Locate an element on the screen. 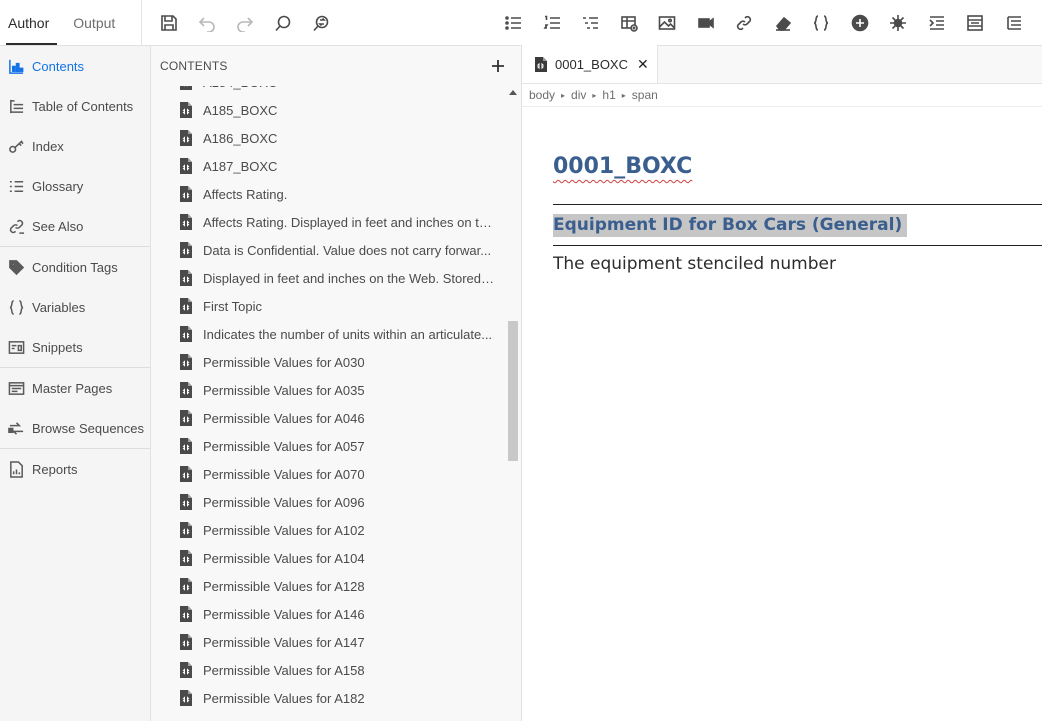 This screenshot has height=721, width=1042. contents-item-label: Permissible Values for A070 is located at coordinates (284, 474).